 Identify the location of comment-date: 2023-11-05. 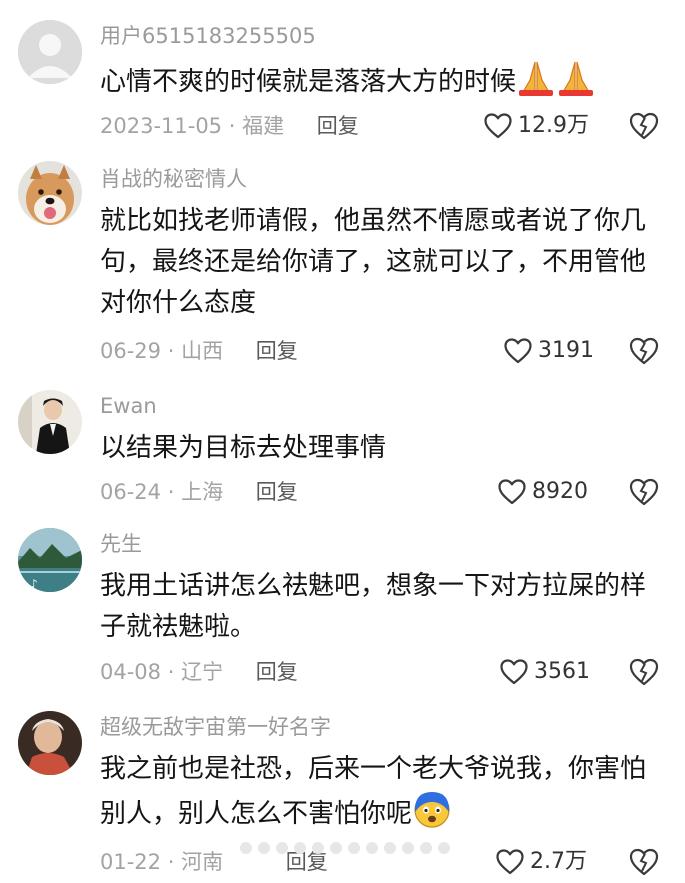
(161, 126).